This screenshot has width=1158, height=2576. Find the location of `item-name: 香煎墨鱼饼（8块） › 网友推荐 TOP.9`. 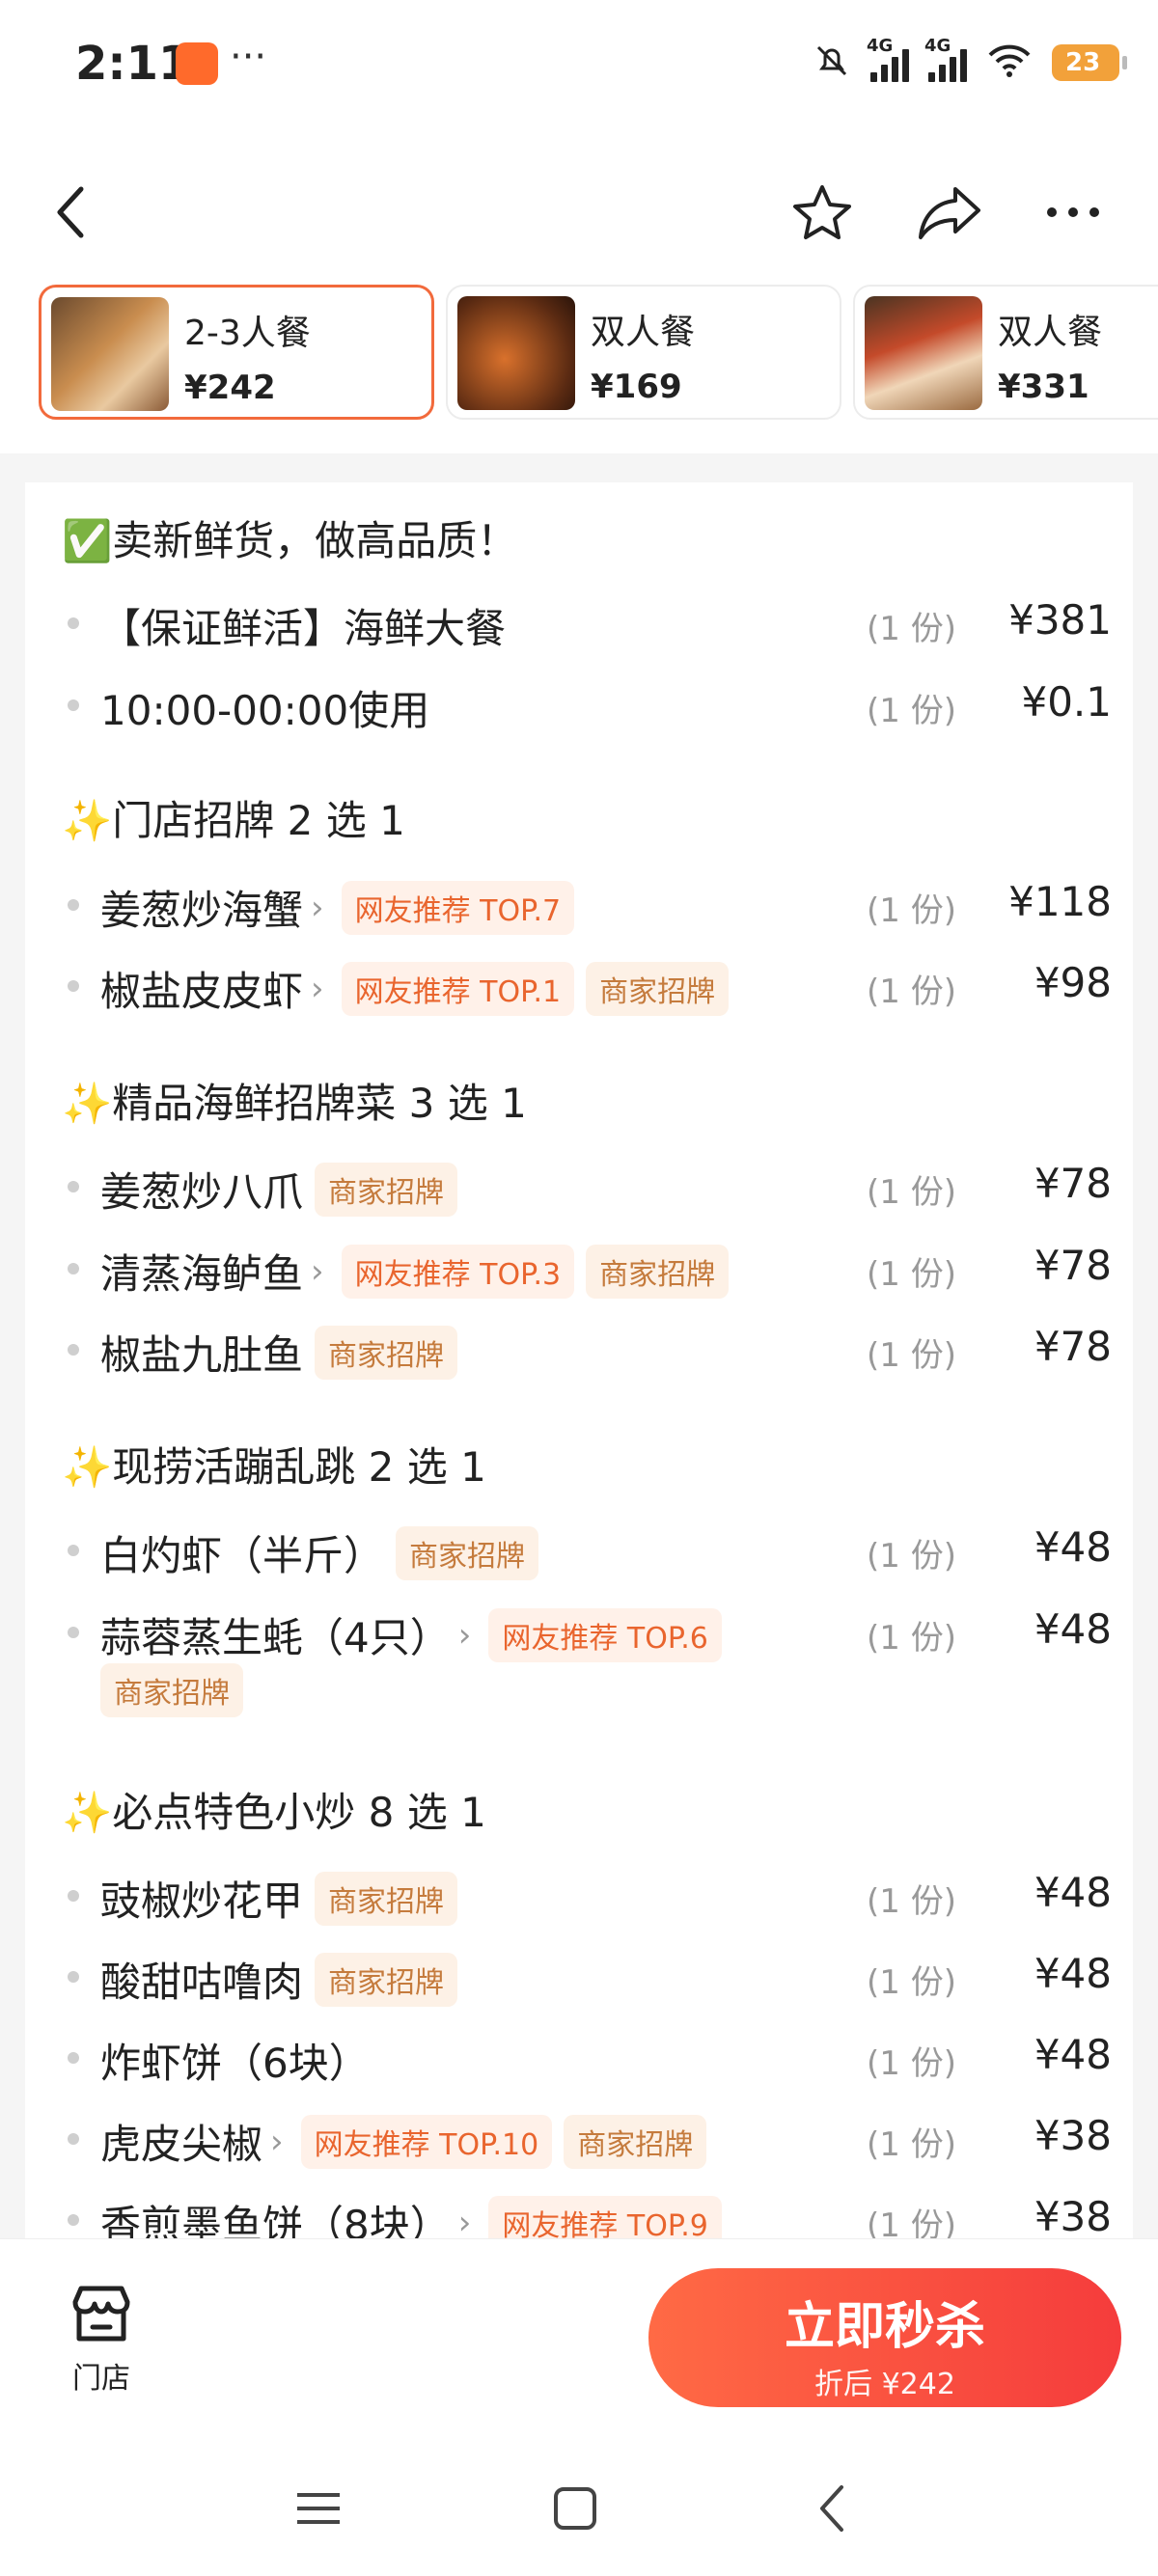

item-name: 香煎墨鱼饼（8块） › 网友推荐 TOP.9 is located at coordinates (411, 2216).